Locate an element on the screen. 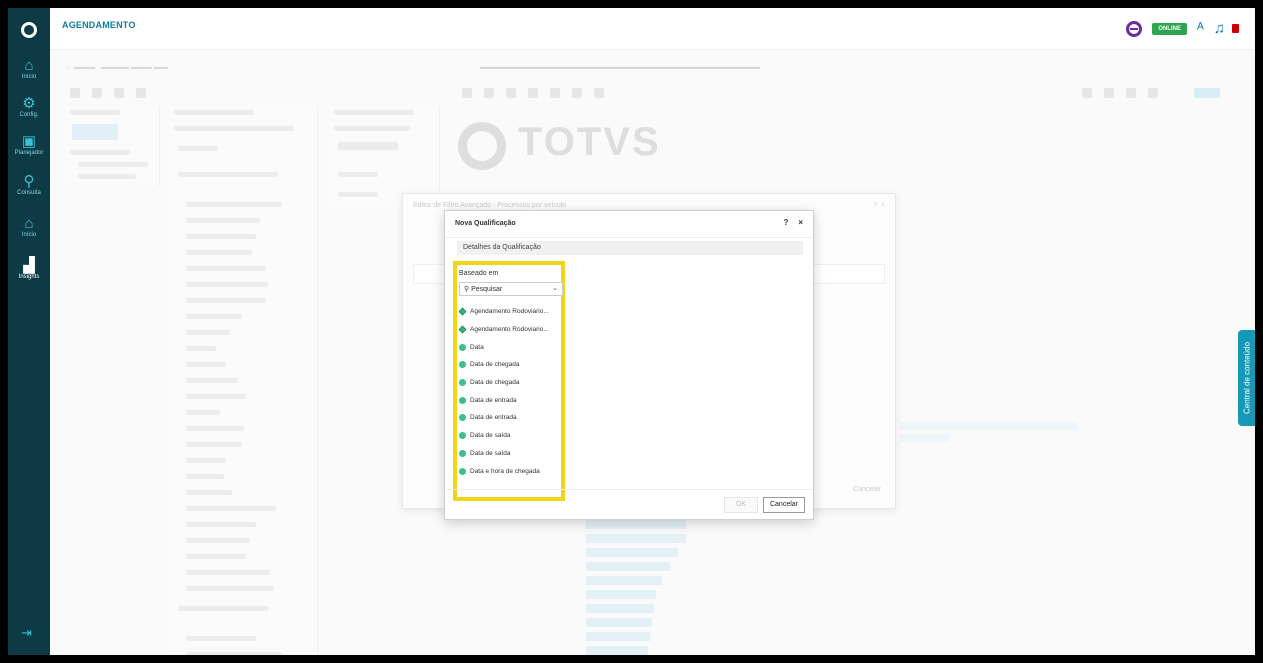  user-icon: ᴬ is located at coordinates (1200, 28).